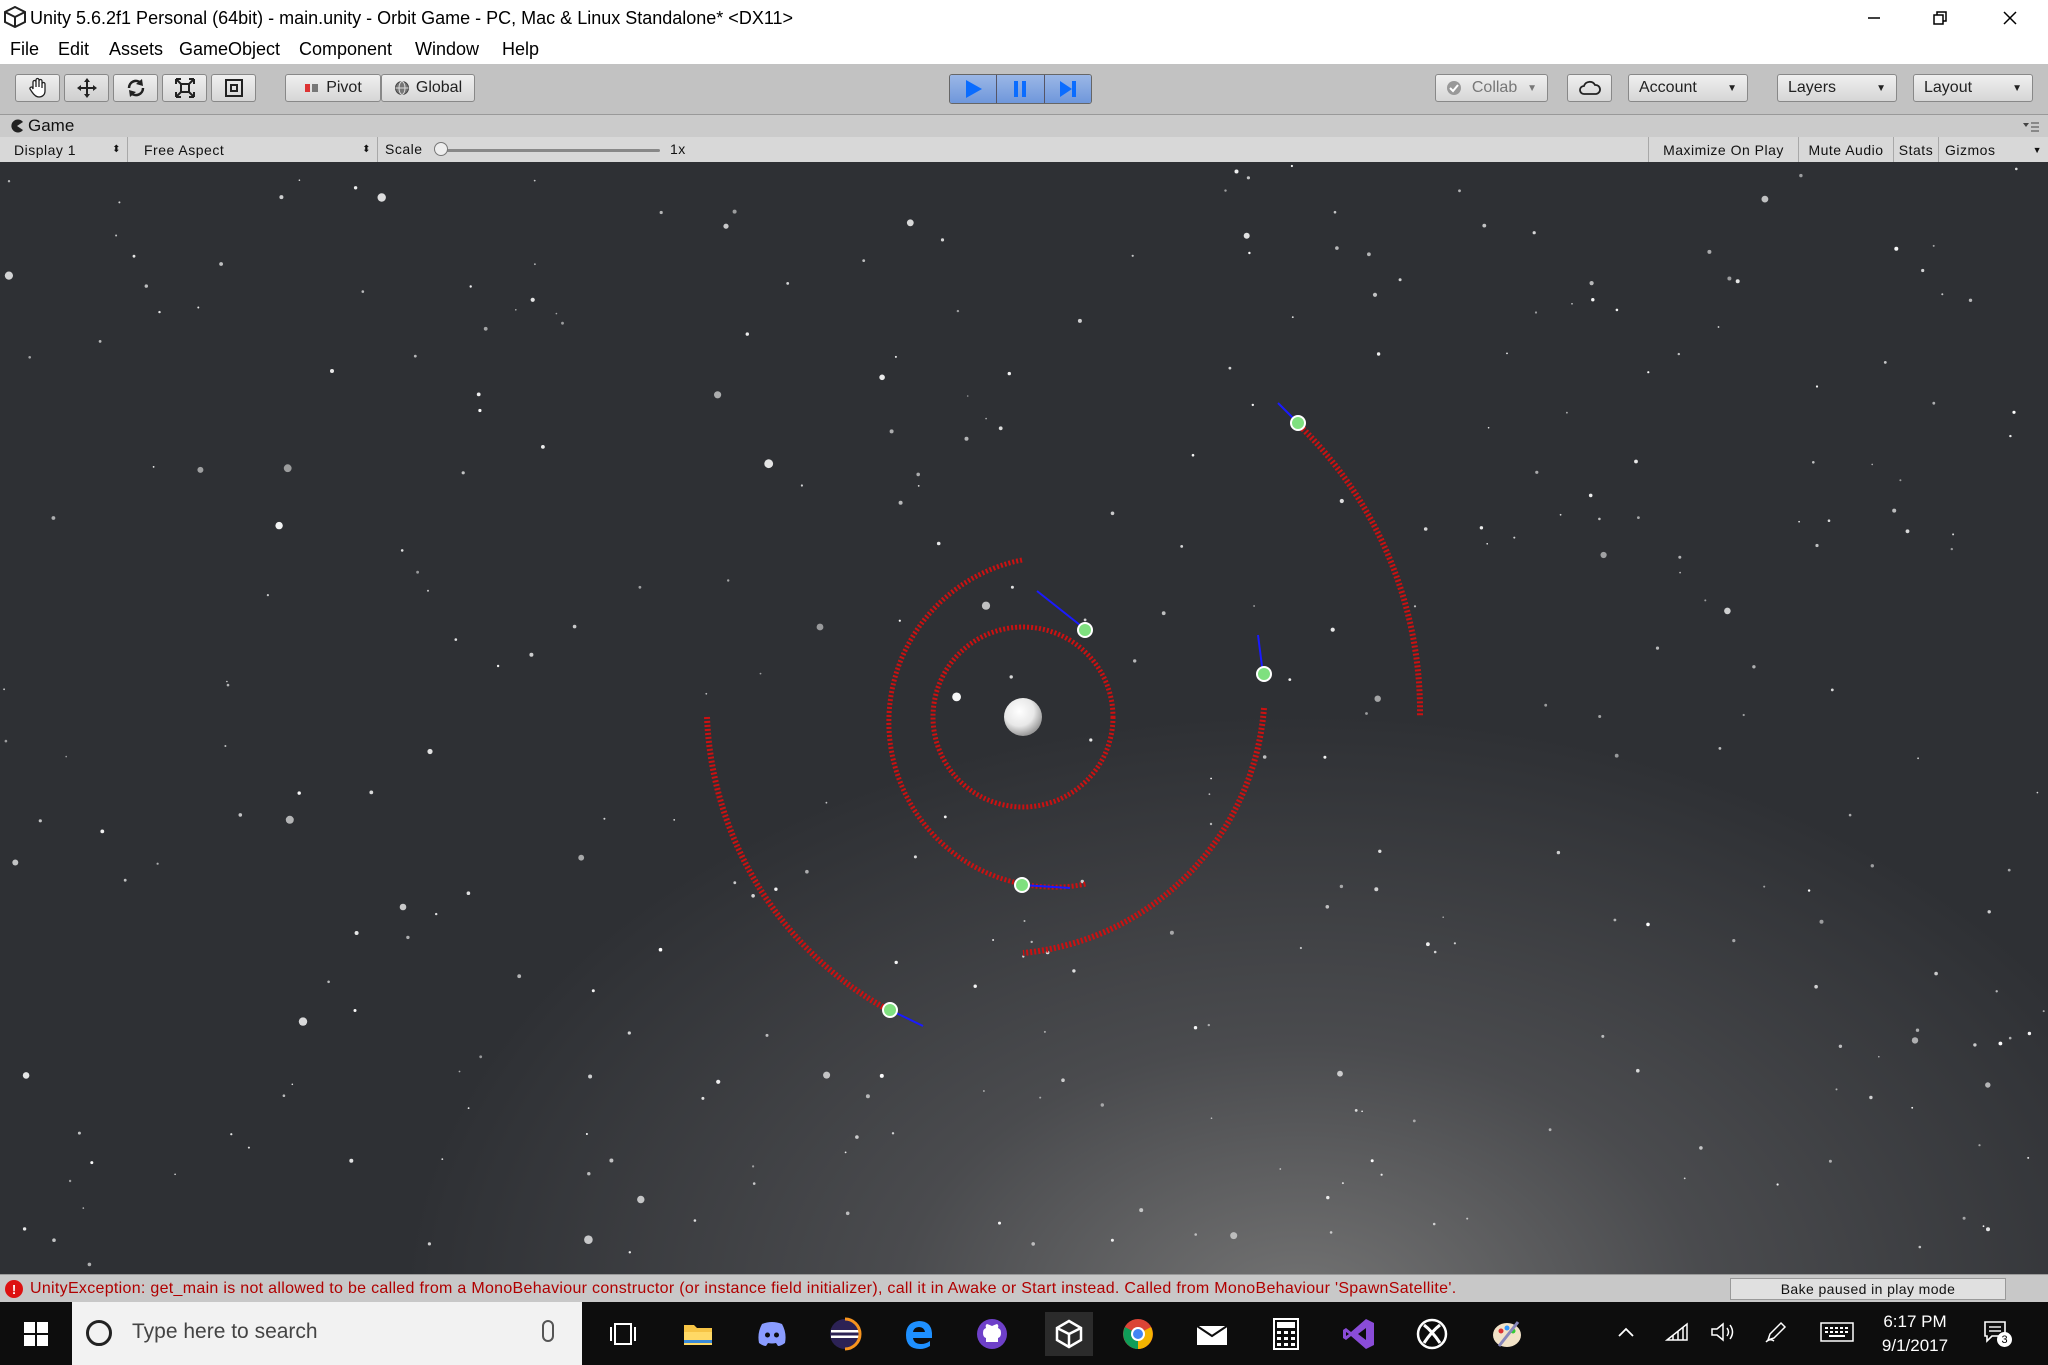 This screenshot has width=2048, height=1365. I want to click on taskbar-mail, so click(1212, 1334).